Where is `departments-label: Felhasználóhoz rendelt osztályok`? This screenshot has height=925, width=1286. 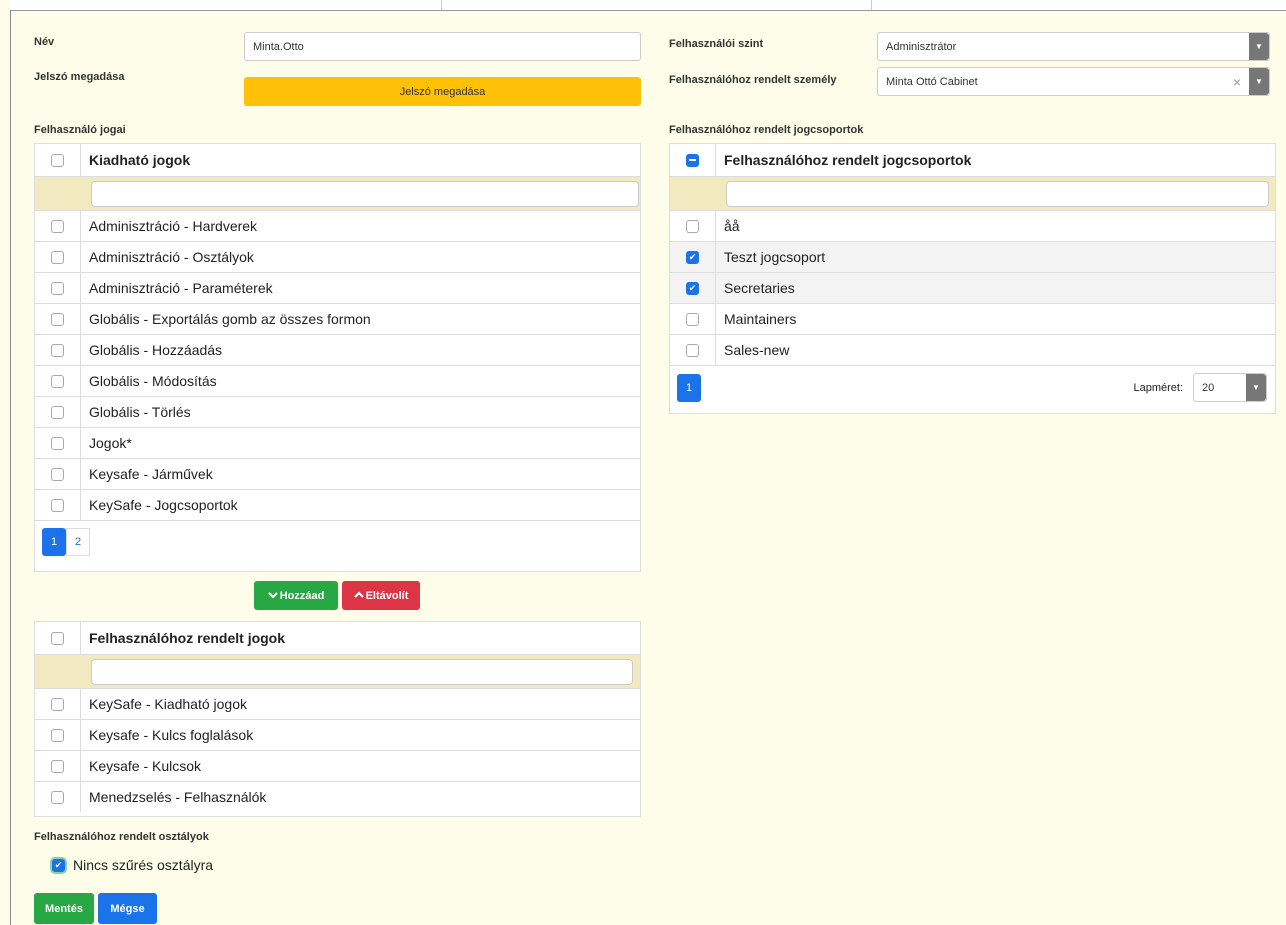 departments-label: Felhasználóhoz rendelt osztályok is located at coordinates (121, 837).